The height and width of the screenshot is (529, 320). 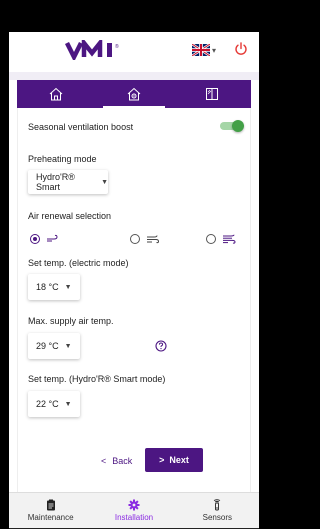 What do you see at coordinates (241, 49) in the screenshot?
I see `power-icon` at bounding box center [241, 49].